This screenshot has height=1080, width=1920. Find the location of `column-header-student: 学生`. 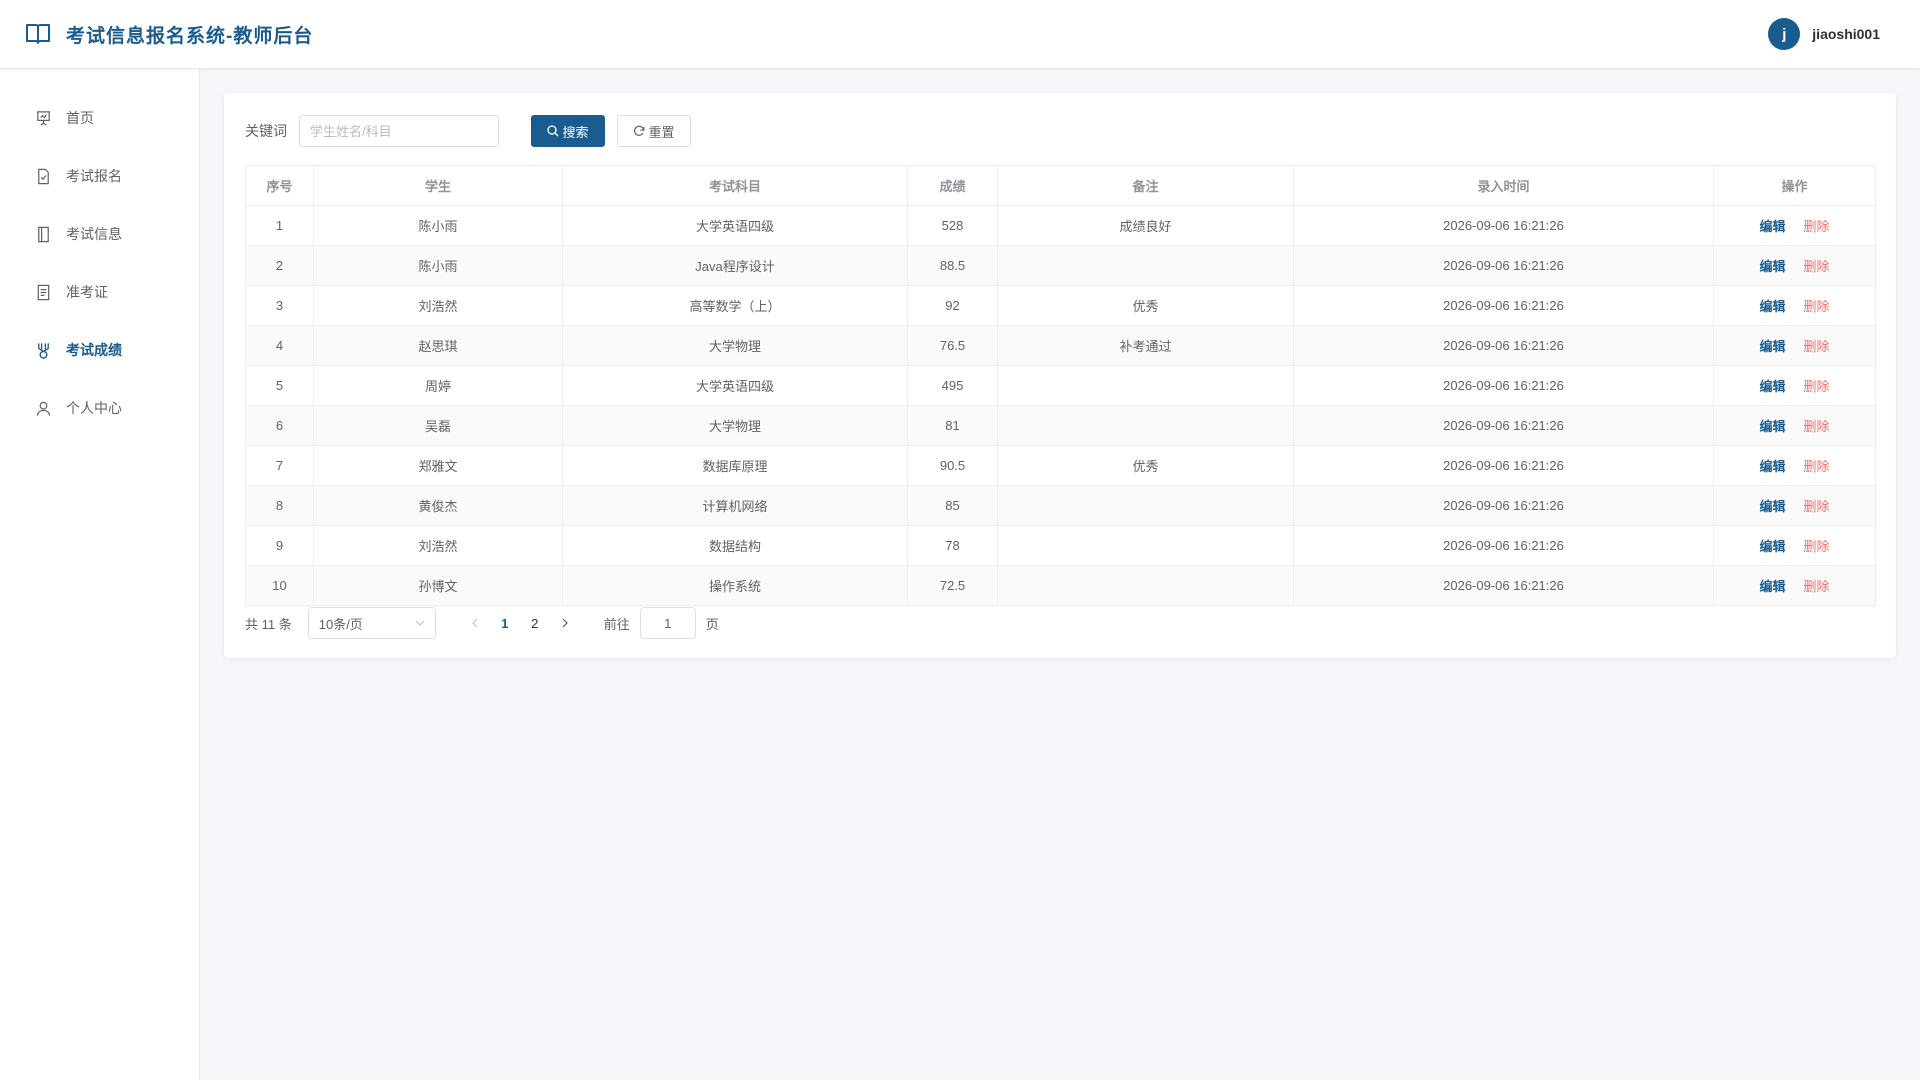

column-header-student: 学生 is located at coordinates (438, 185).